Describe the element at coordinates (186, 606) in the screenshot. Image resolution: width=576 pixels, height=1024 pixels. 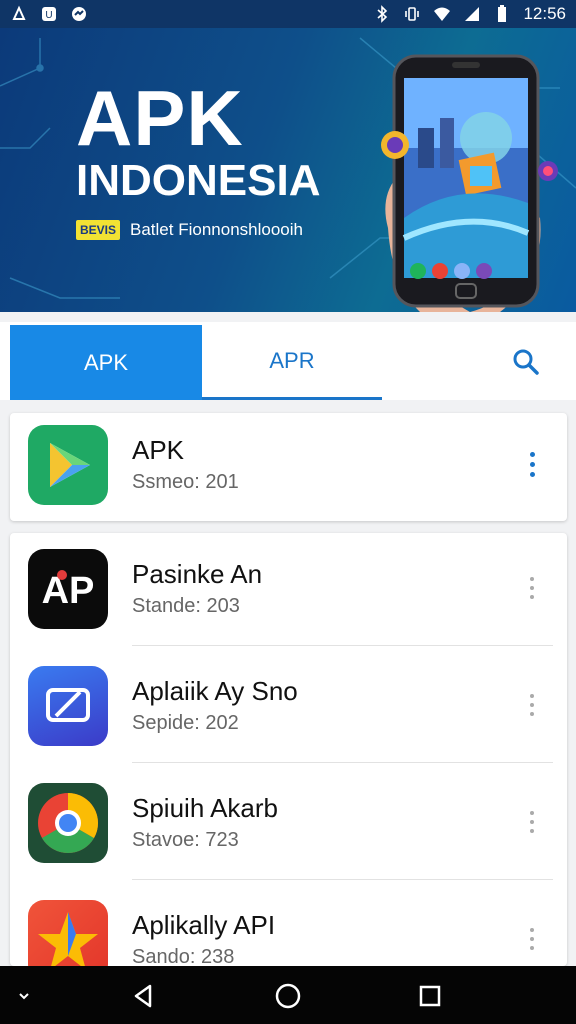
I see `app-meta: Stande: 203` at that location.